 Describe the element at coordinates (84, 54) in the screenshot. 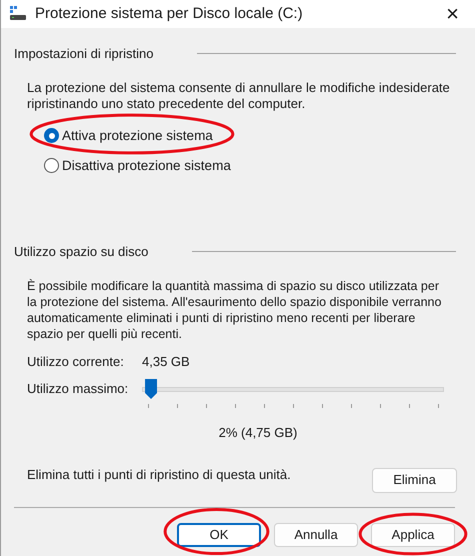

I see `group-heading: Impostazioni di ripristino` at that location.